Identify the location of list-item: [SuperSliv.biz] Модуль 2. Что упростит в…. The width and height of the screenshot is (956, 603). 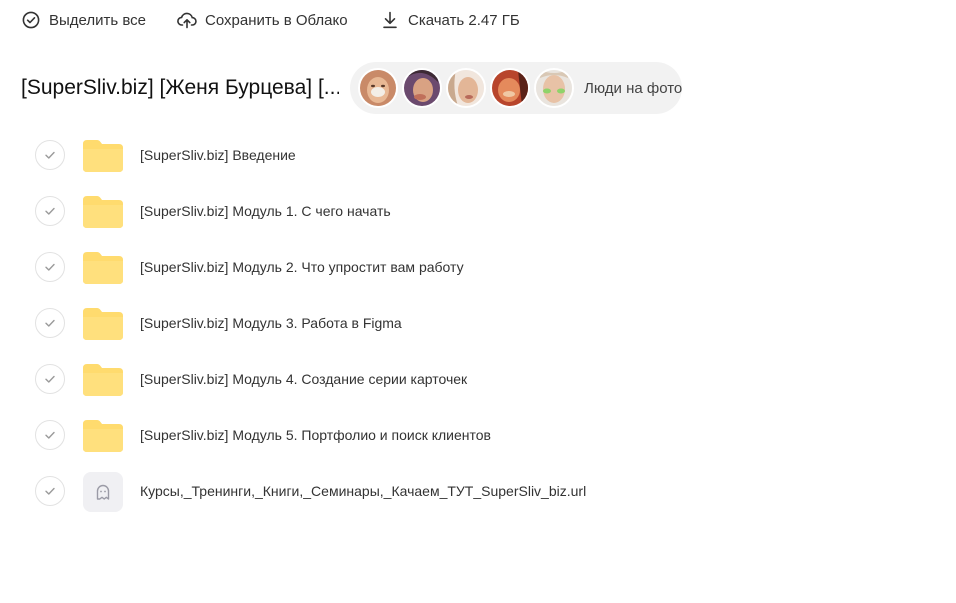
(478, 268).